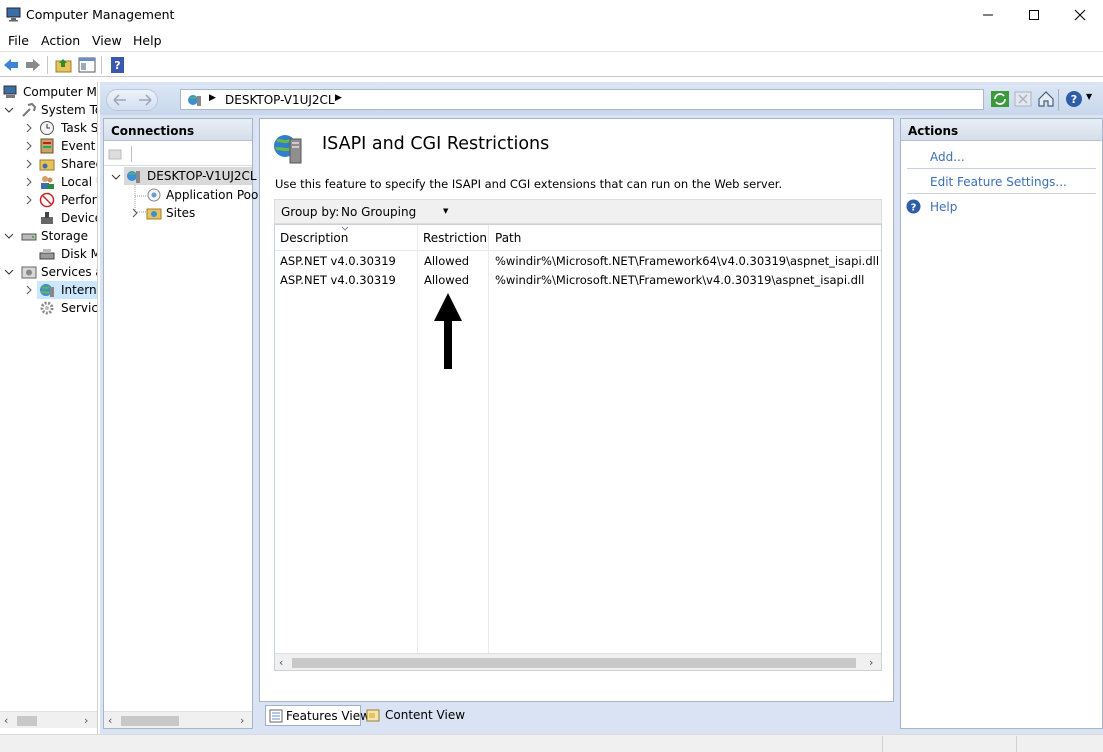 This screenshot has width=1103, height=752. What do you see at coordinates (178, 130) in the screenshot?
I see `connections-header: Connections` at bounding box center [178, 130].